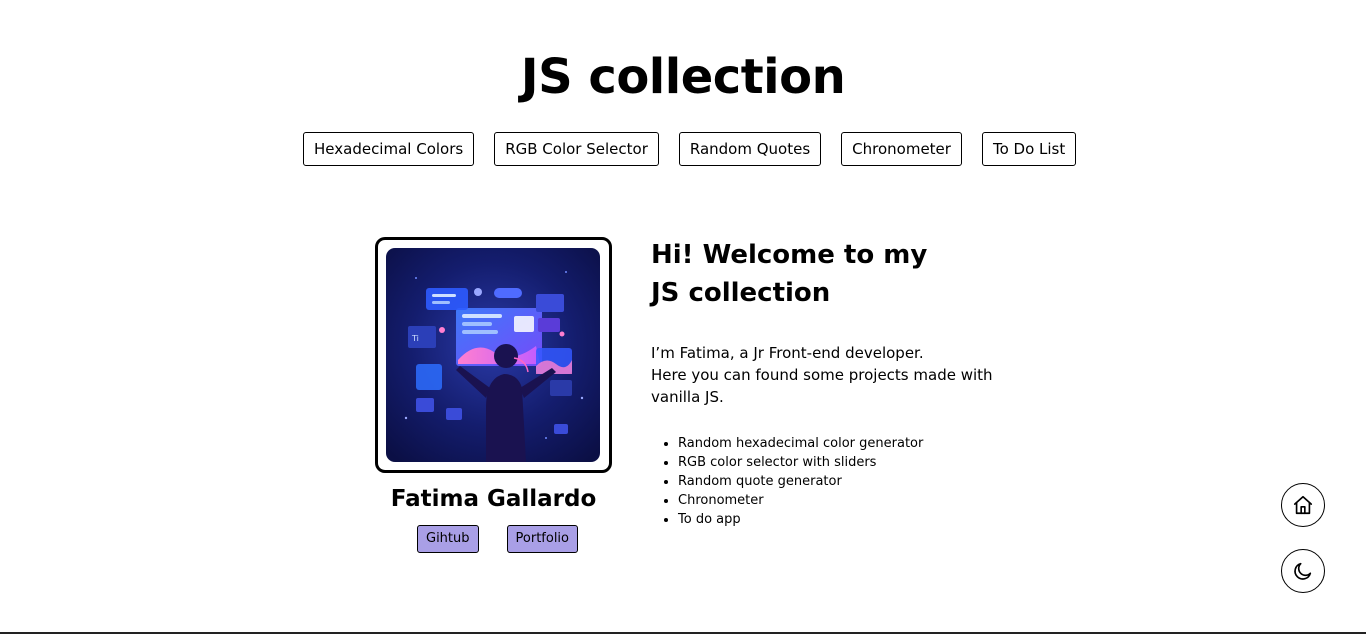 This screenshot has width=1366, height=634. Describe the element at coordinates (687, 397) in the screenshot. I see `description-line: vanilla JS.` at that location.